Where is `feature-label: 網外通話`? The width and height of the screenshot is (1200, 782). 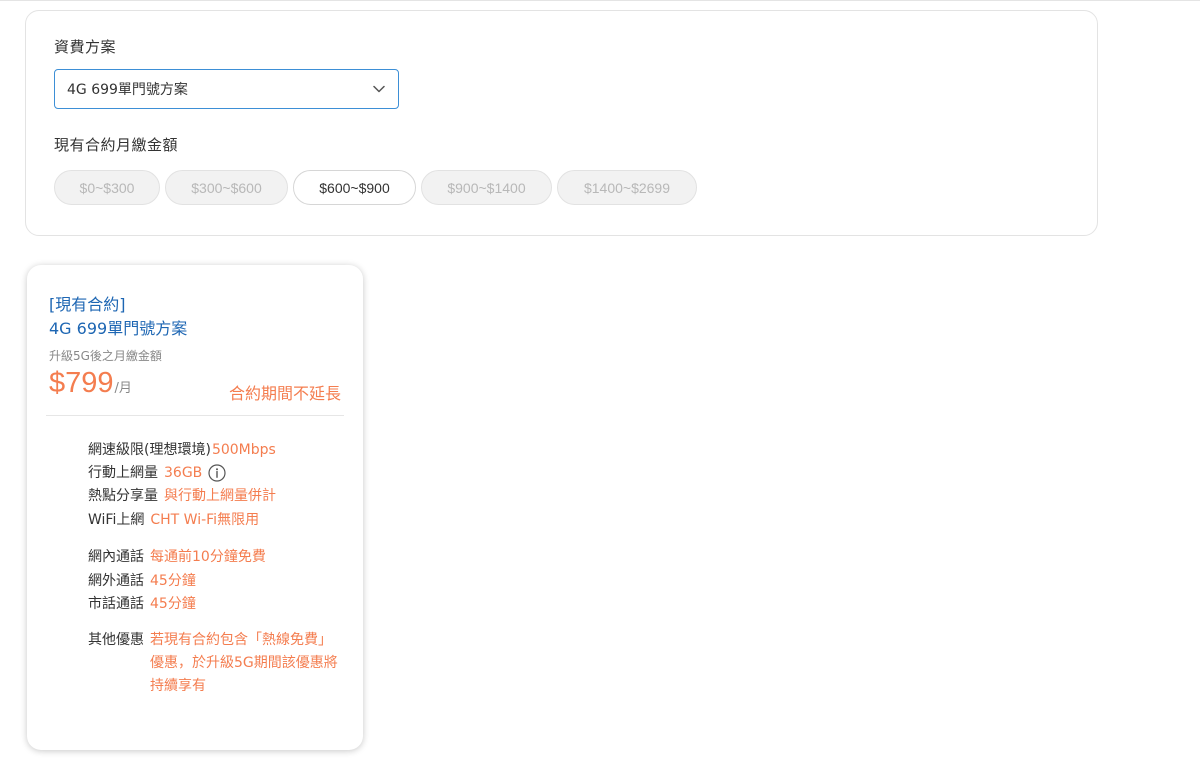 feature-label: 網外通話 is located at coordinates (116, 581).